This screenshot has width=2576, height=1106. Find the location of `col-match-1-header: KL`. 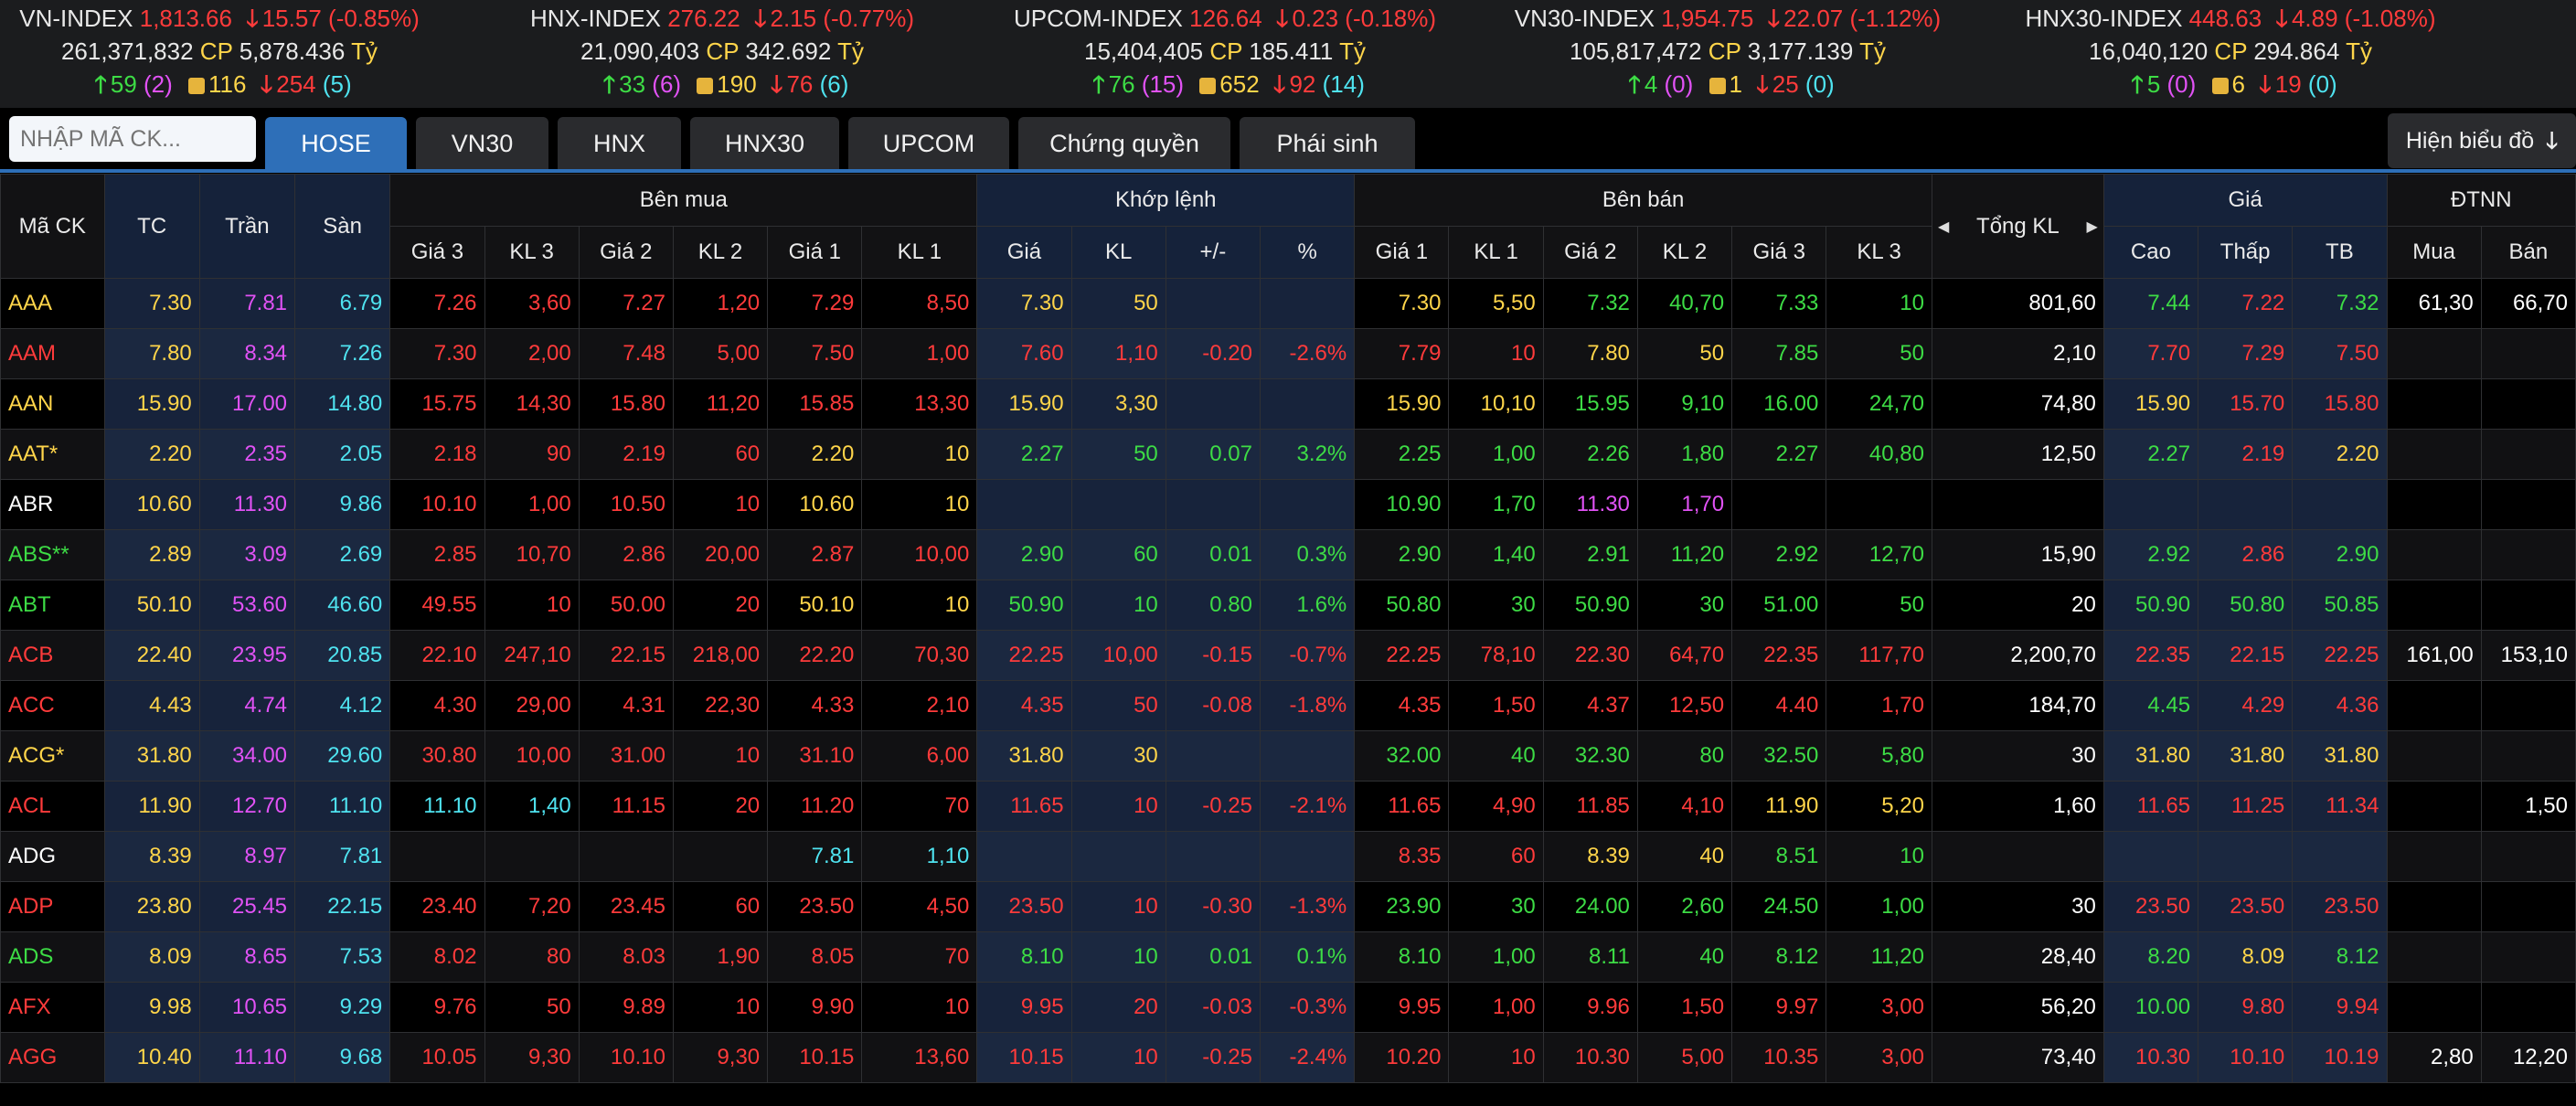

col-match-1-header: KL is located at coordinates (1118, 252).